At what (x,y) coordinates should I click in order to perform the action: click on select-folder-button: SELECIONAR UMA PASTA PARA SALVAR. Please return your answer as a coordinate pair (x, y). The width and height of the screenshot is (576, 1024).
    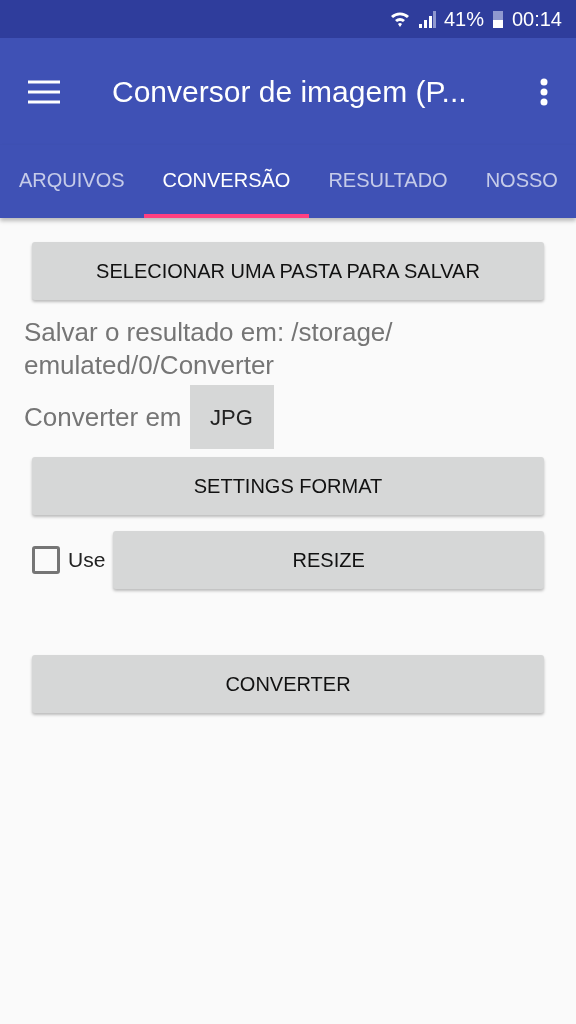
    Looking at the image, I should click on (288, 271).